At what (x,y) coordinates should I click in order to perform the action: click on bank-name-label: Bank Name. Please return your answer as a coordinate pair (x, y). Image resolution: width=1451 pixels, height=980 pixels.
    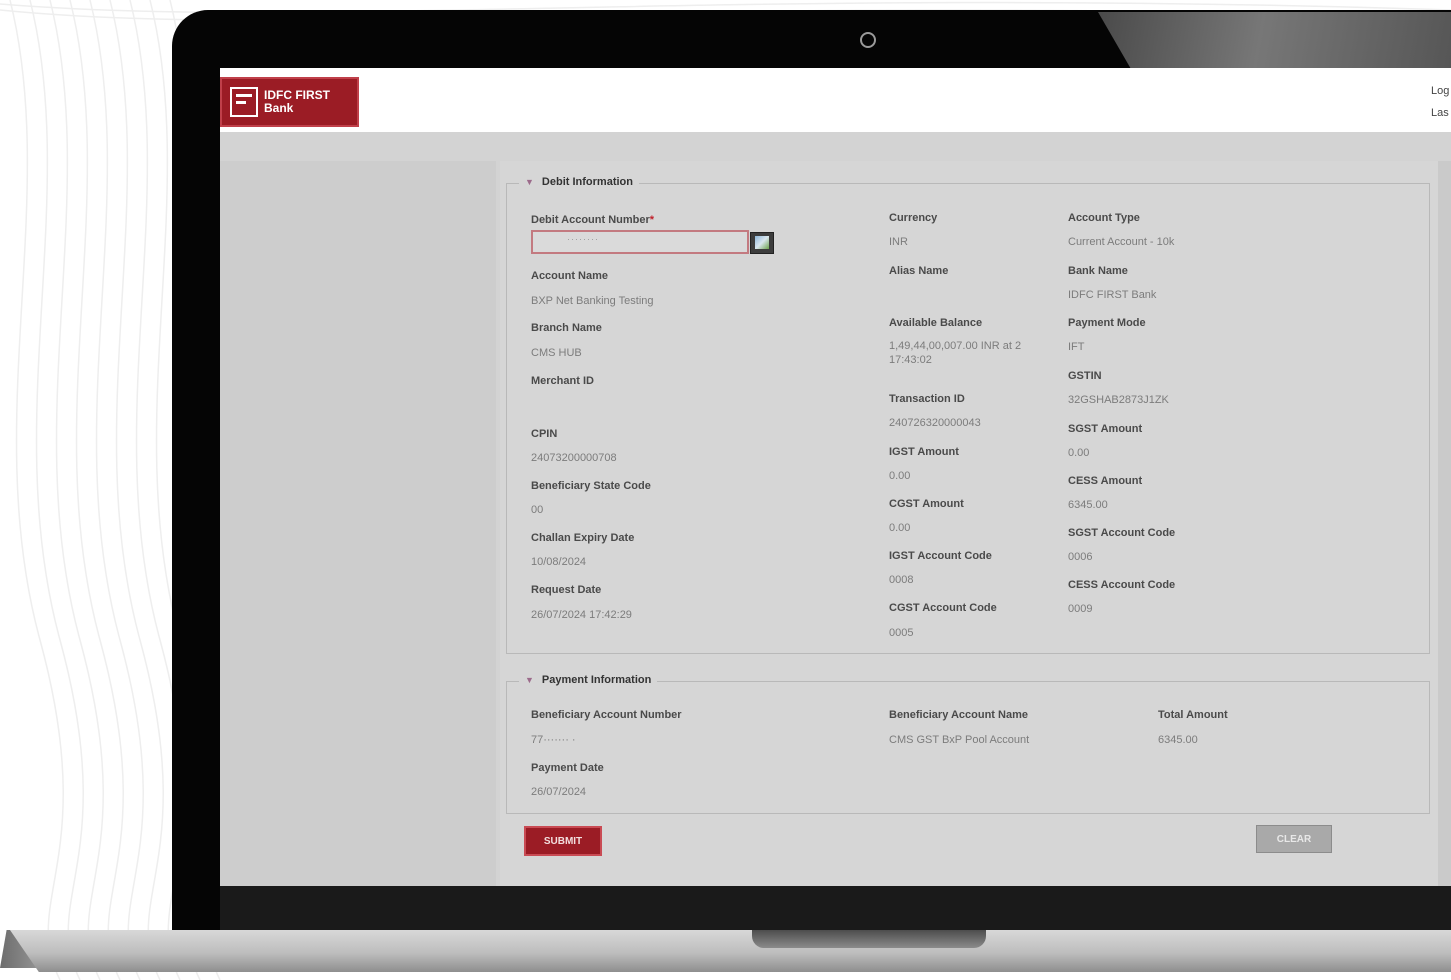
    Looking at the image, I should click on (1098, 271).